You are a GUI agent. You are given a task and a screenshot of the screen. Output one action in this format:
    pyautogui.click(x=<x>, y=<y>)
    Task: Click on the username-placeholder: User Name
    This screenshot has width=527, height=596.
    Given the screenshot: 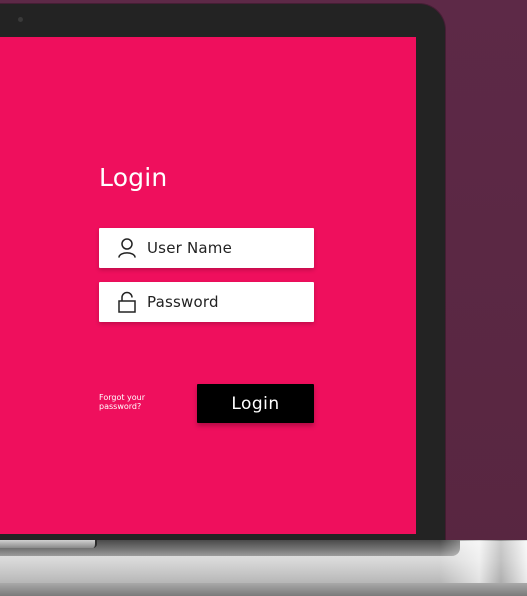 What is the action you would take?
    pyautogui.click(x=190, y=248)
    